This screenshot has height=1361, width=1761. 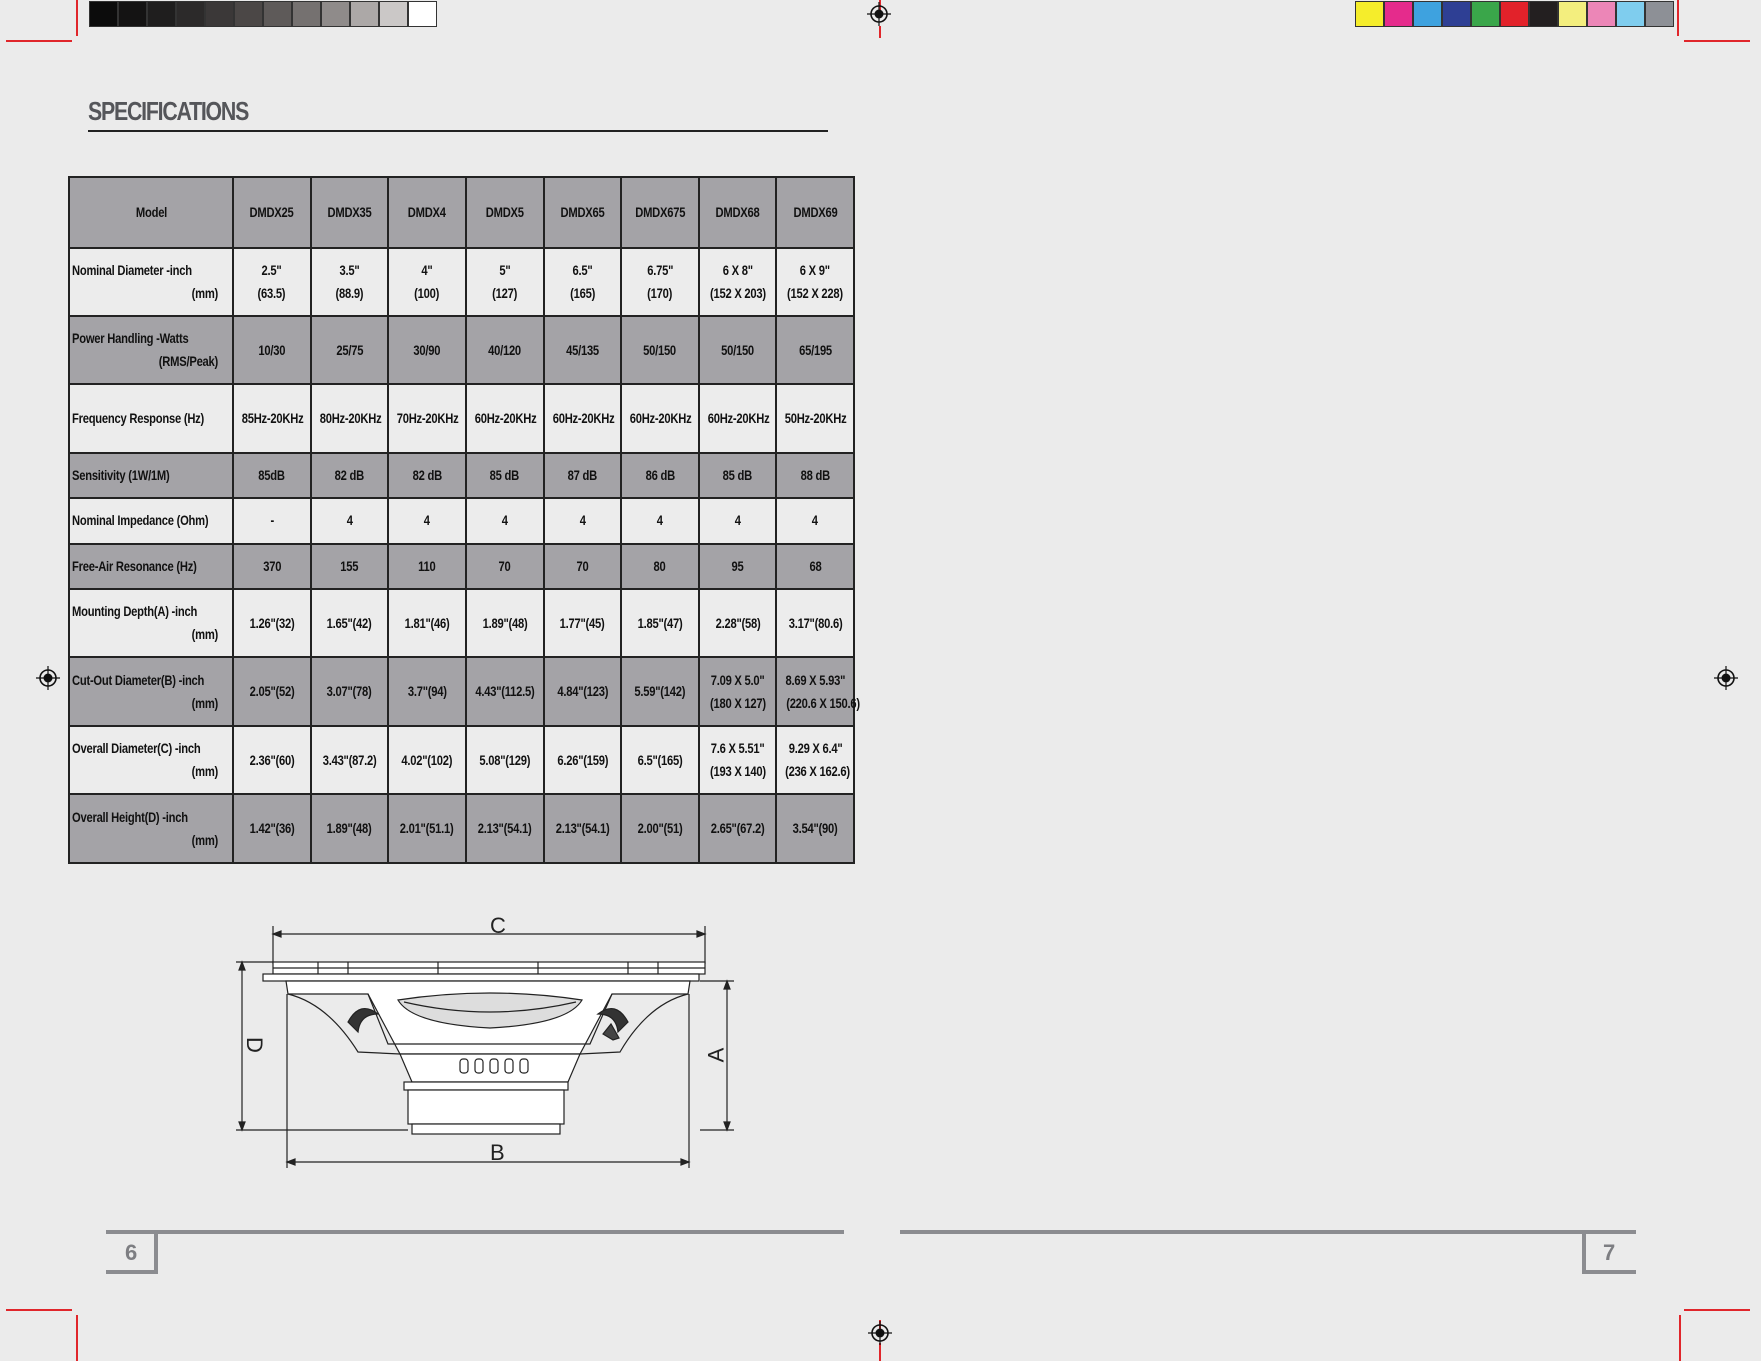 What do you see at coordinates (737, 679) in the screenshot?
I see `cell-value: 7.09 X 5.0"` at bounding box center [737, 679].